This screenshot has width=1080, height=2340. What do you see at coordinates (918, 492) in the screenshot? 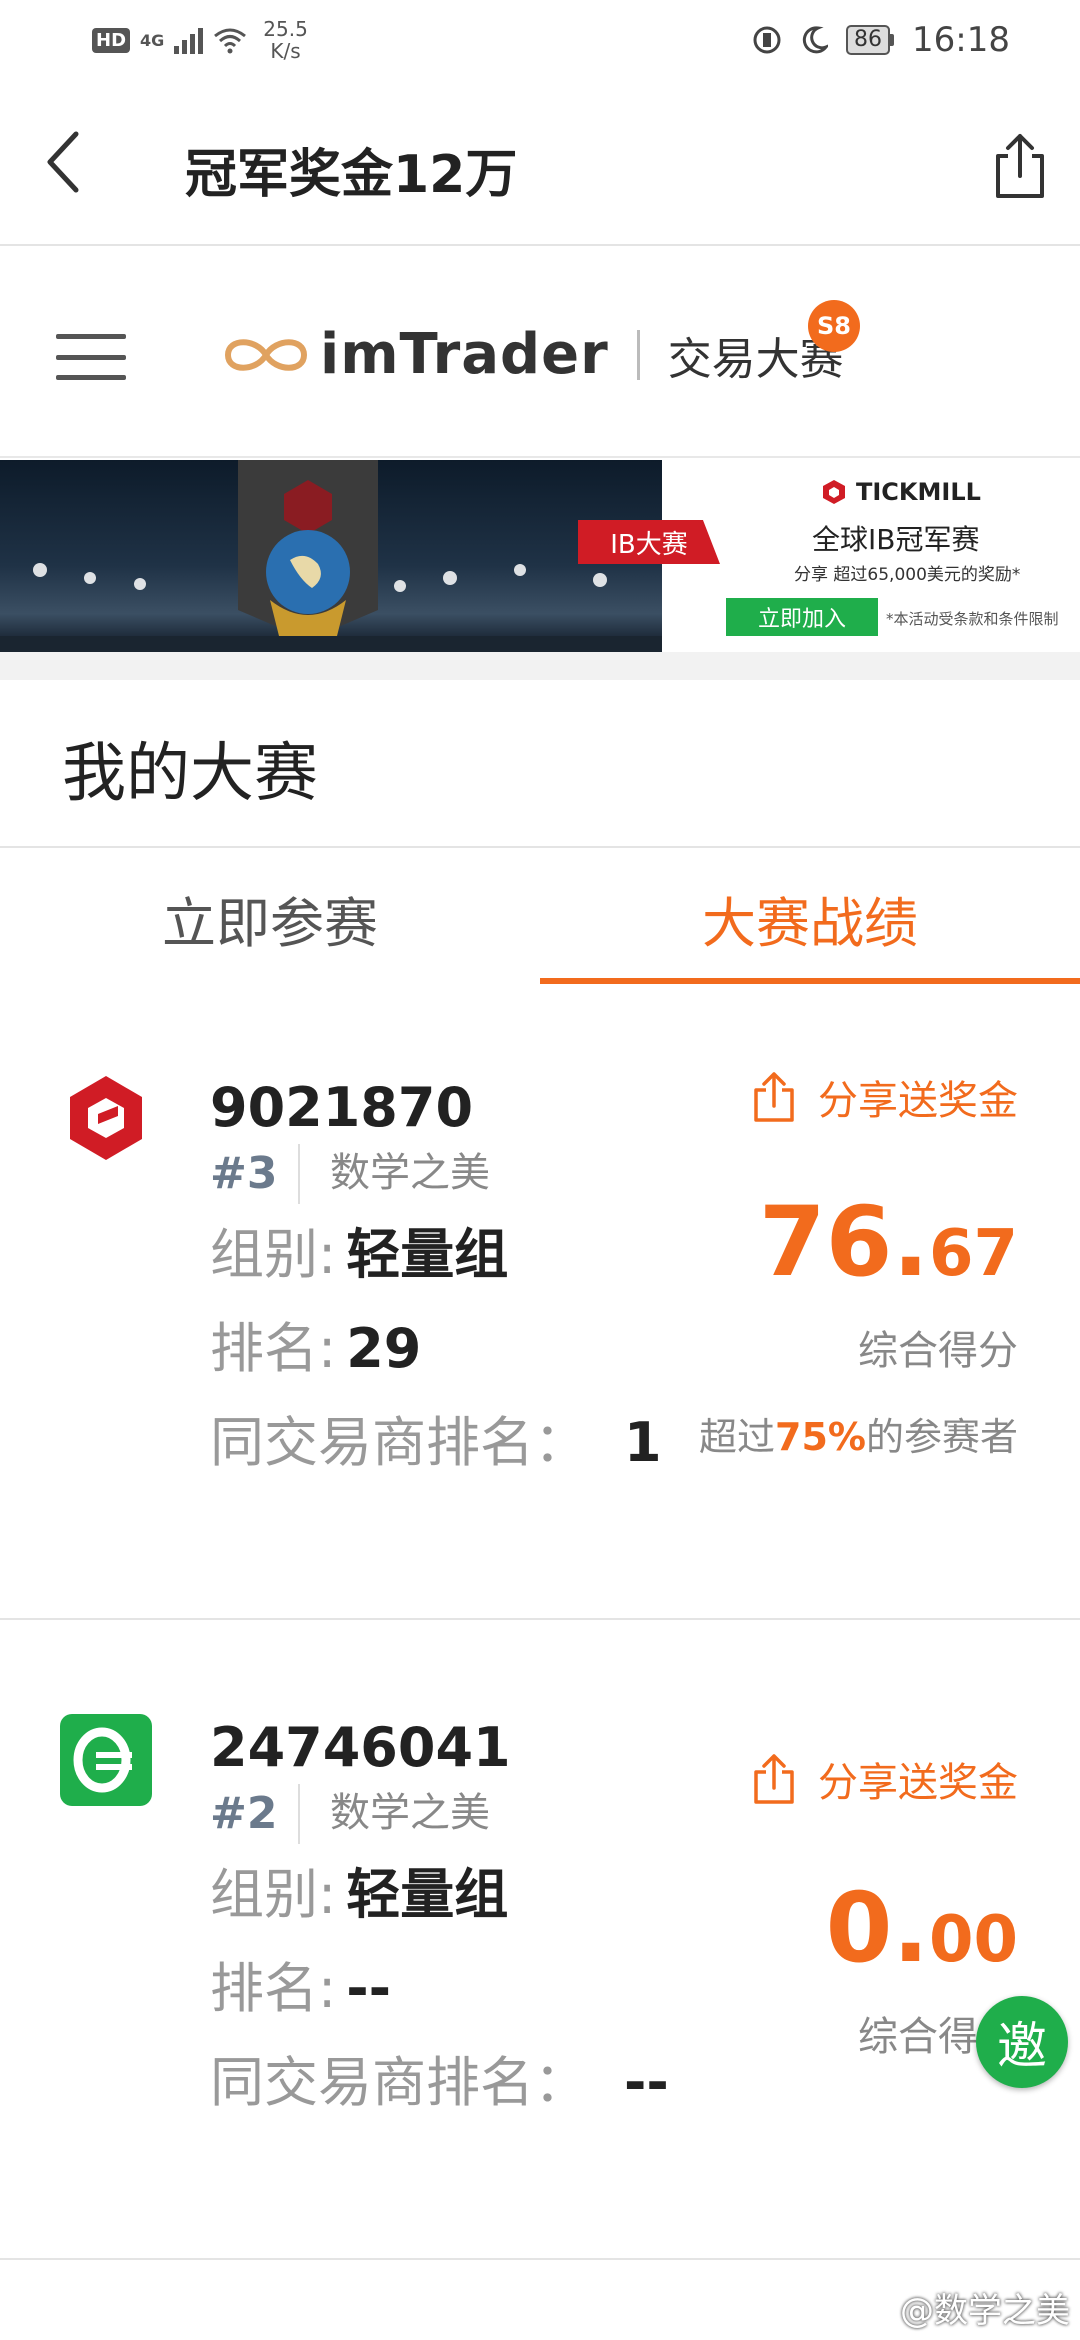
I see `tickmill-text: TICKMILL` at bounding box center [918, 492].